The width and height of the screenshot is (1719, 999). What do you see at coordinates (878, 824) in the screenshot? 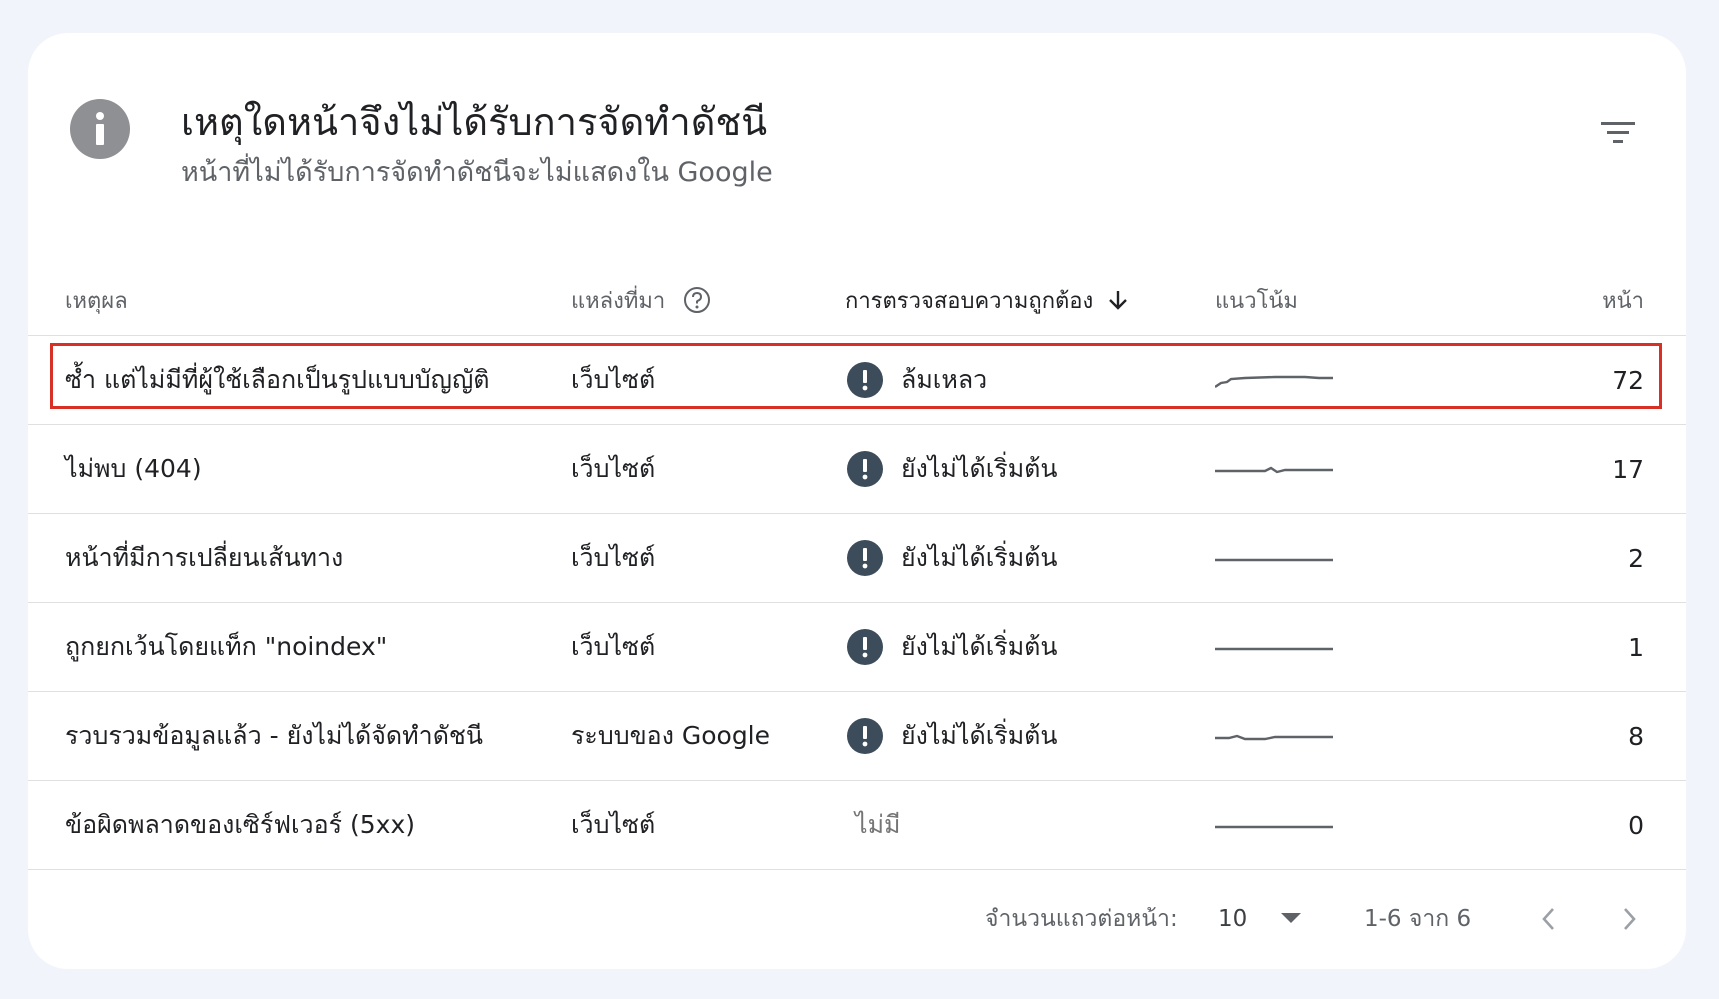
I see `row-validation: ไม่มี` at bounding box center [878, 824].